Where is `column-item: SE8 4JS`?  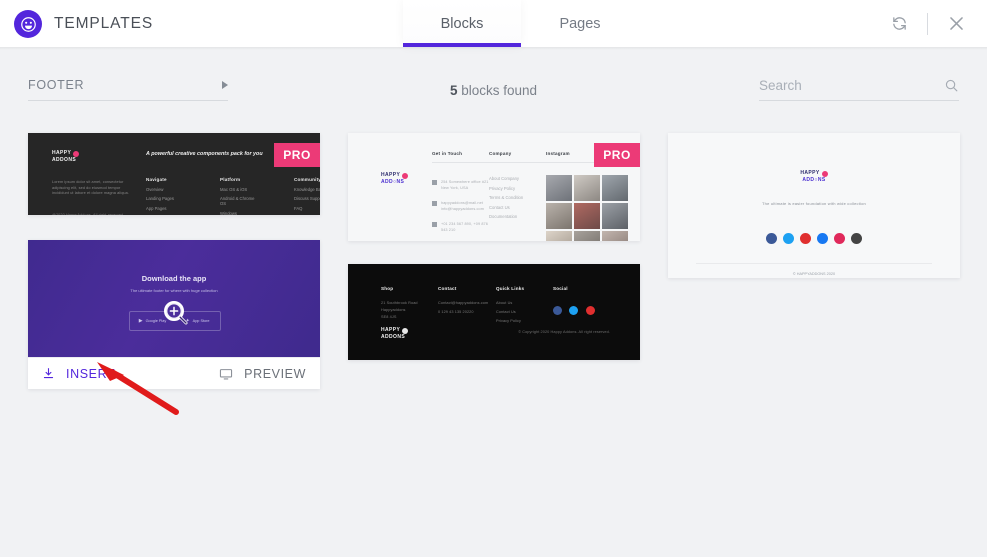
column-item: SE8 4JS is located at coordinates (389, 317).